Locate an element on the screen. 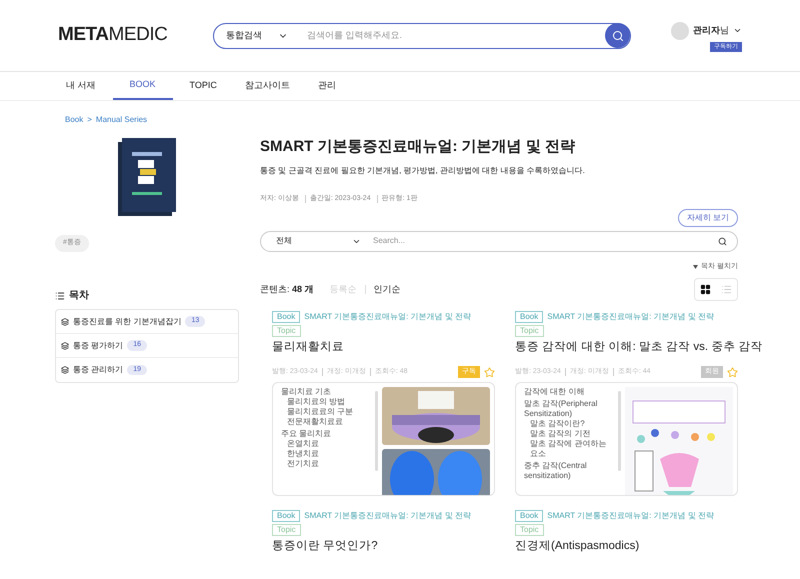 Image resolution: width=800 pixels, height=579 pixels. outline-heading: 말초 감작(Peripheral Sensitization) is located at coordinates (561, 409).